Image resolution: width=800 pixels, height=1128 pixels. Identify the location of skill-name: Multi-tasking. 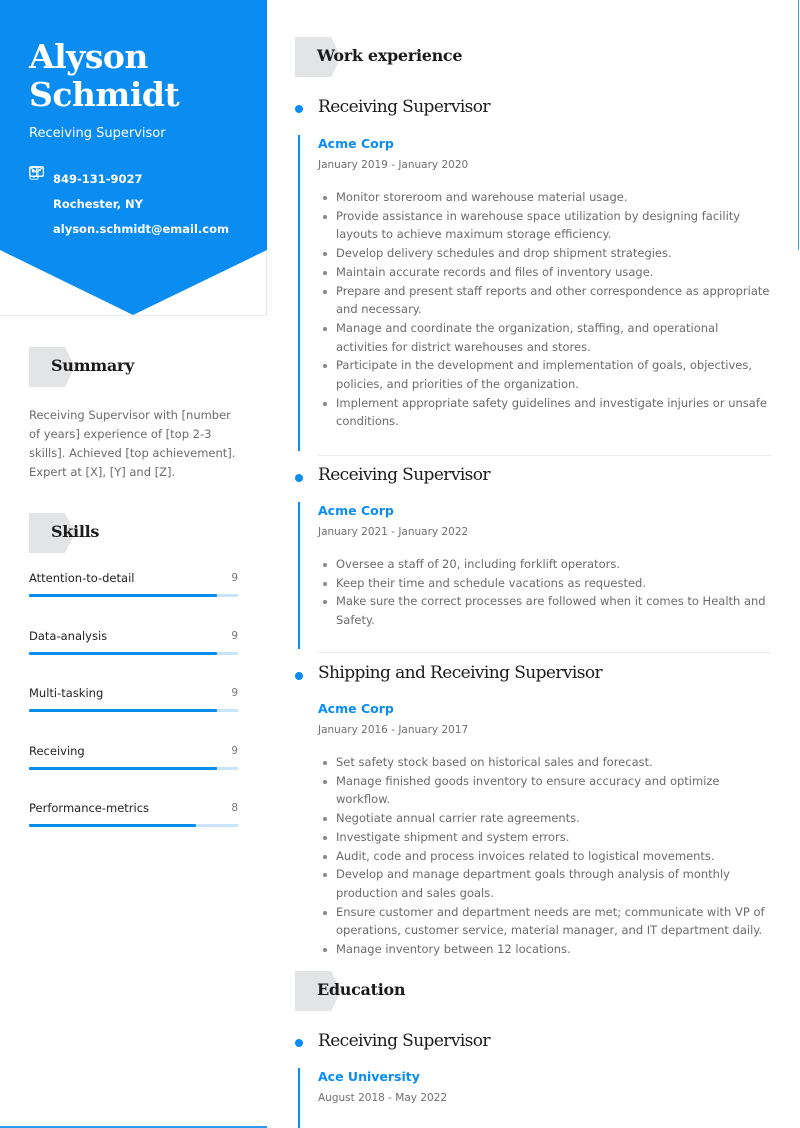
(66, 693).